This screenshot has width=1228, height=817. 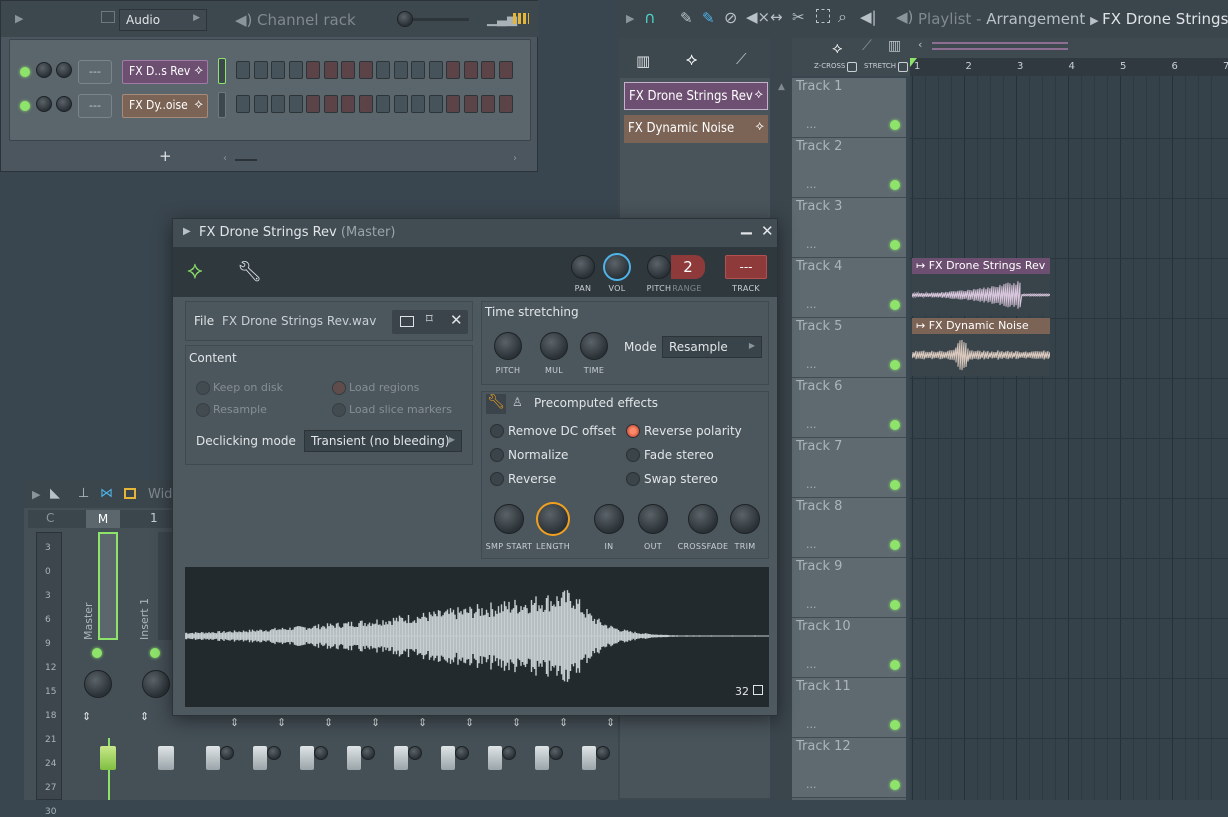 What do you see at coordinates (434, 19) in the screenshot?
I see `swing-slider` at bounding box center [434, 19].